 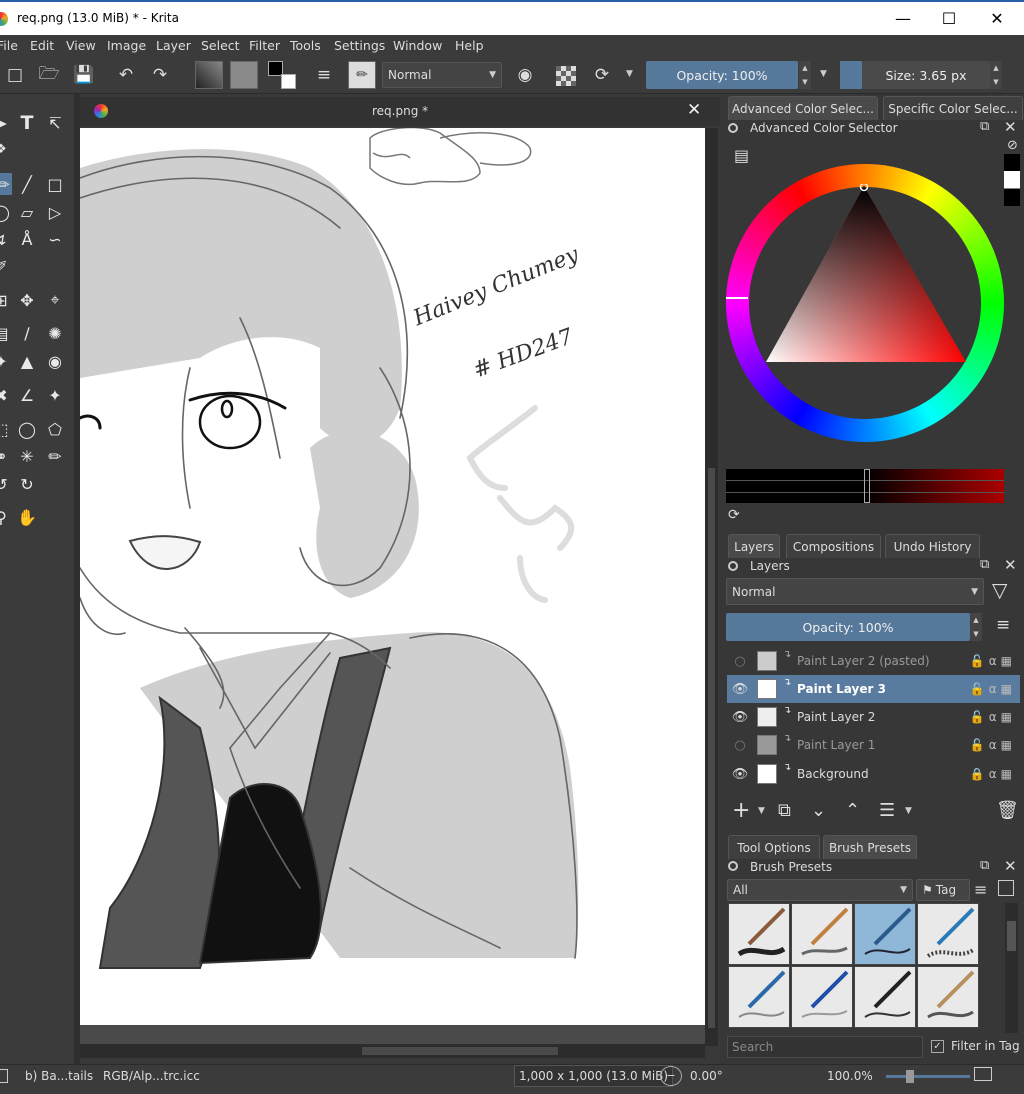 I want to click on ellipse-tool-icon: ◯, so click(x=6, y=212).